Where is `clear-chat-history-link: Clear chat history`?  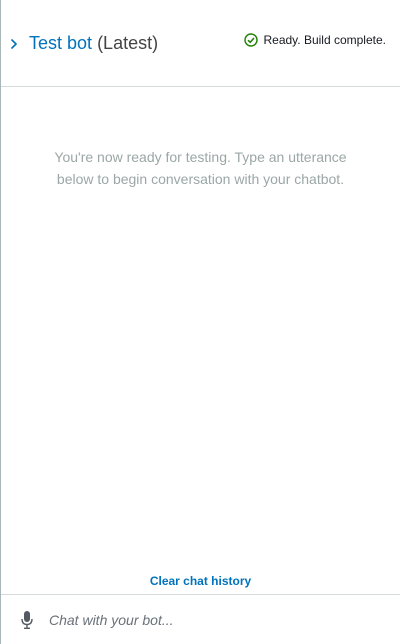 clear-chat-history-link: Clear chat history is located at coordinates (200, 581).